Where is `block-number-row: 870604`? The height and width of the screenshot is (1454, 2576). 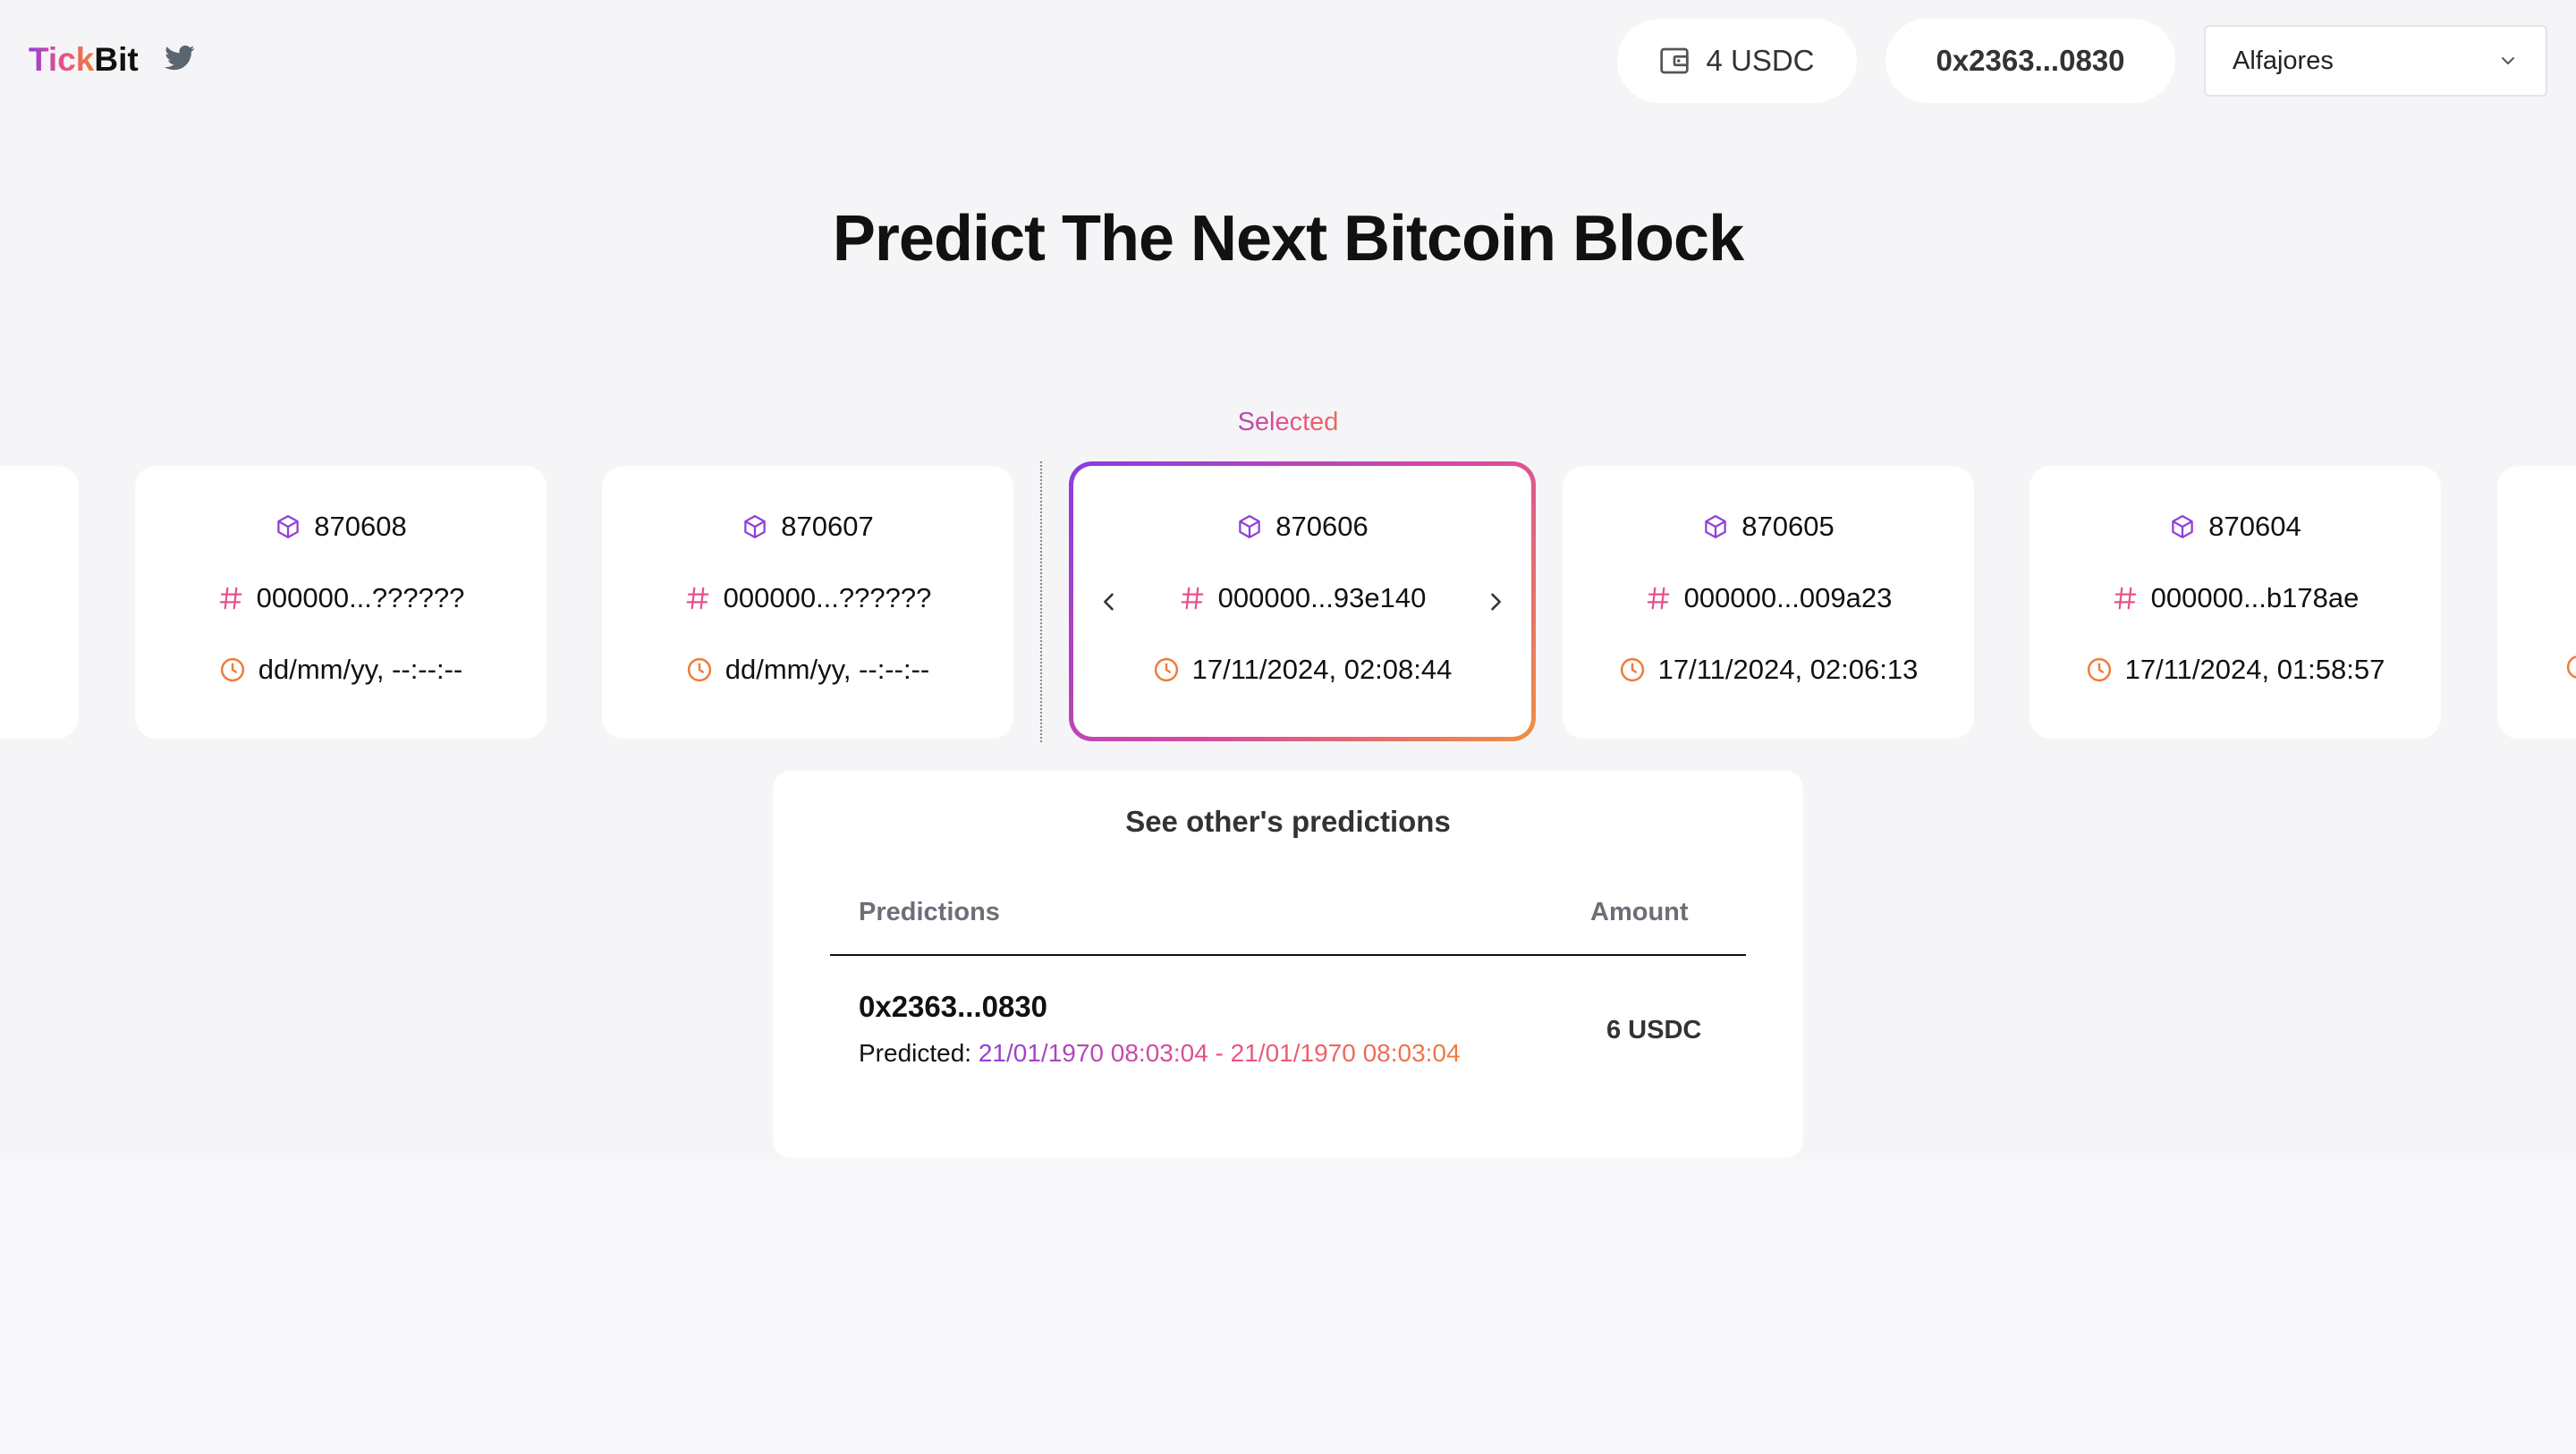 block-number-row: 870604 is located at coordinates (2235, 527).